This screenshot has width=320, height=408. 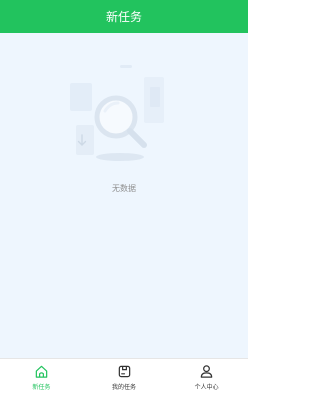 I want to click on page-title: 新任务, so click(x=123, y=17).